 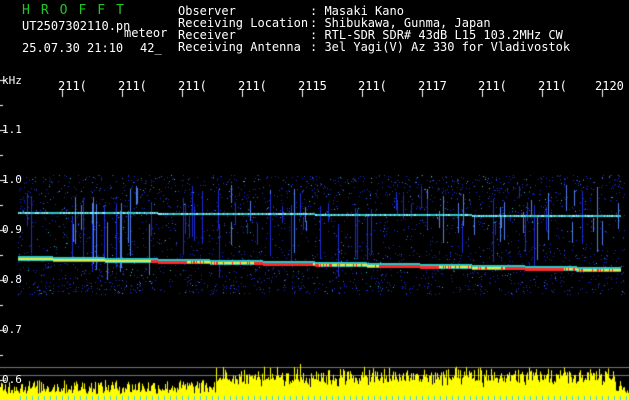 What do you see at coordinates (12, 229) in the screenshot?
I see `y-tick-label: 0.9` at bounding box center [12, 229].